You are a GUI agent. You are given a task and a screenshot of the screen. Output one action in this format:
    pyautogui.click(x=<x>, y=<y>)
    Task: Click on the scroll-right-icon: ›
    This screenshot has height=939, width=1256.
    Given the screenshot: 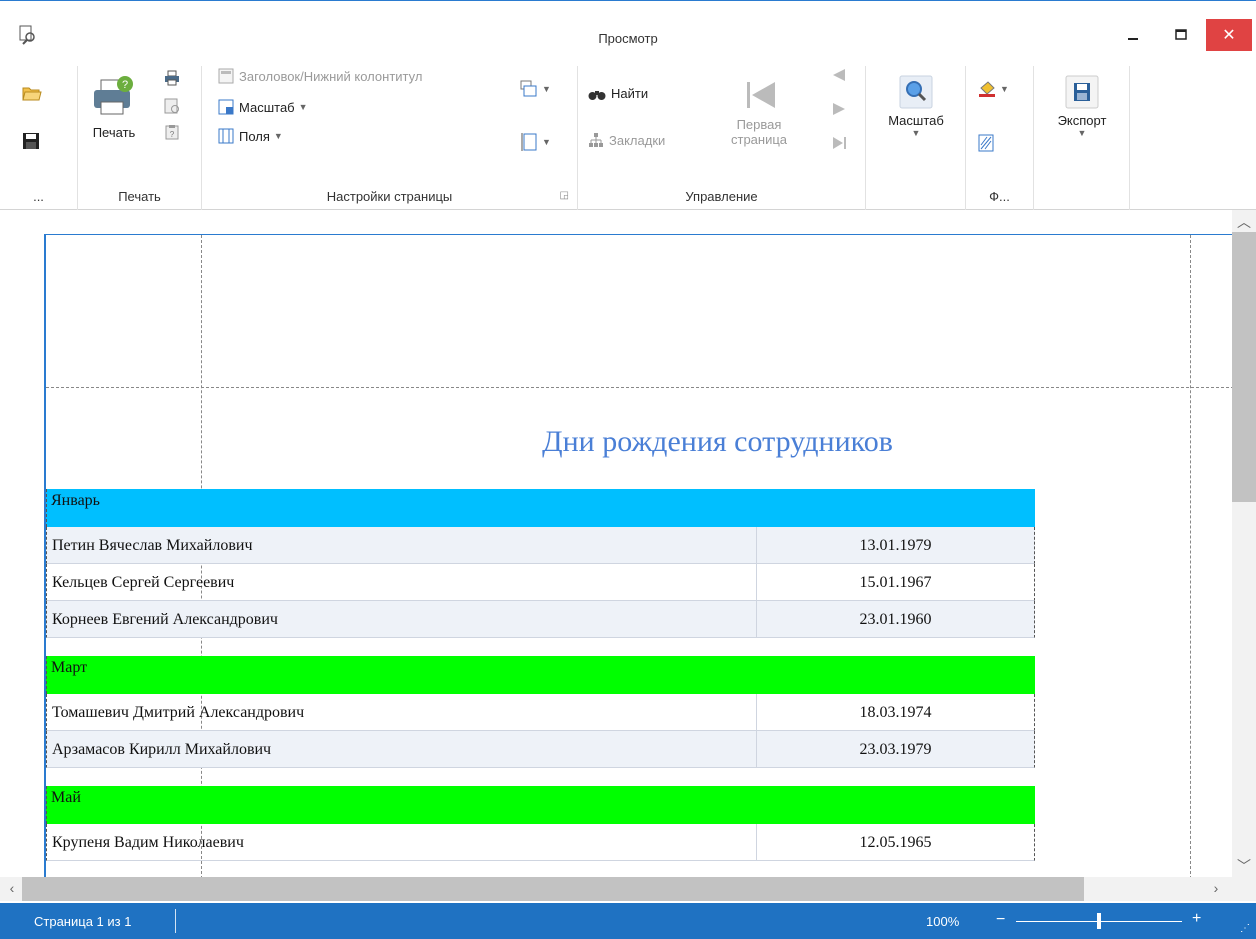 What is the action you would take?
    pyautogui.click(x=1216, y=888)
    